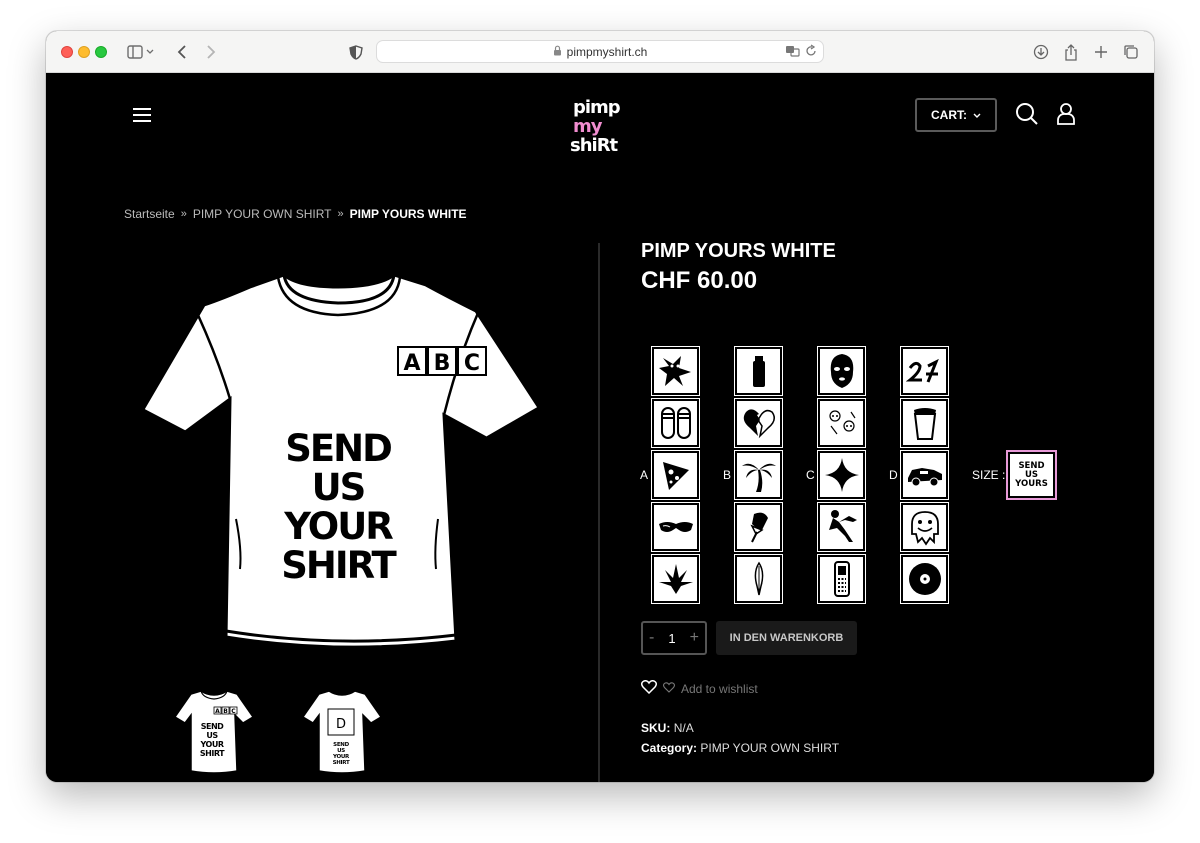  What do you see at coordinates (1067, 114) in the screenshot?
I see `user-account-icon` at bounding box center [1067, 114].